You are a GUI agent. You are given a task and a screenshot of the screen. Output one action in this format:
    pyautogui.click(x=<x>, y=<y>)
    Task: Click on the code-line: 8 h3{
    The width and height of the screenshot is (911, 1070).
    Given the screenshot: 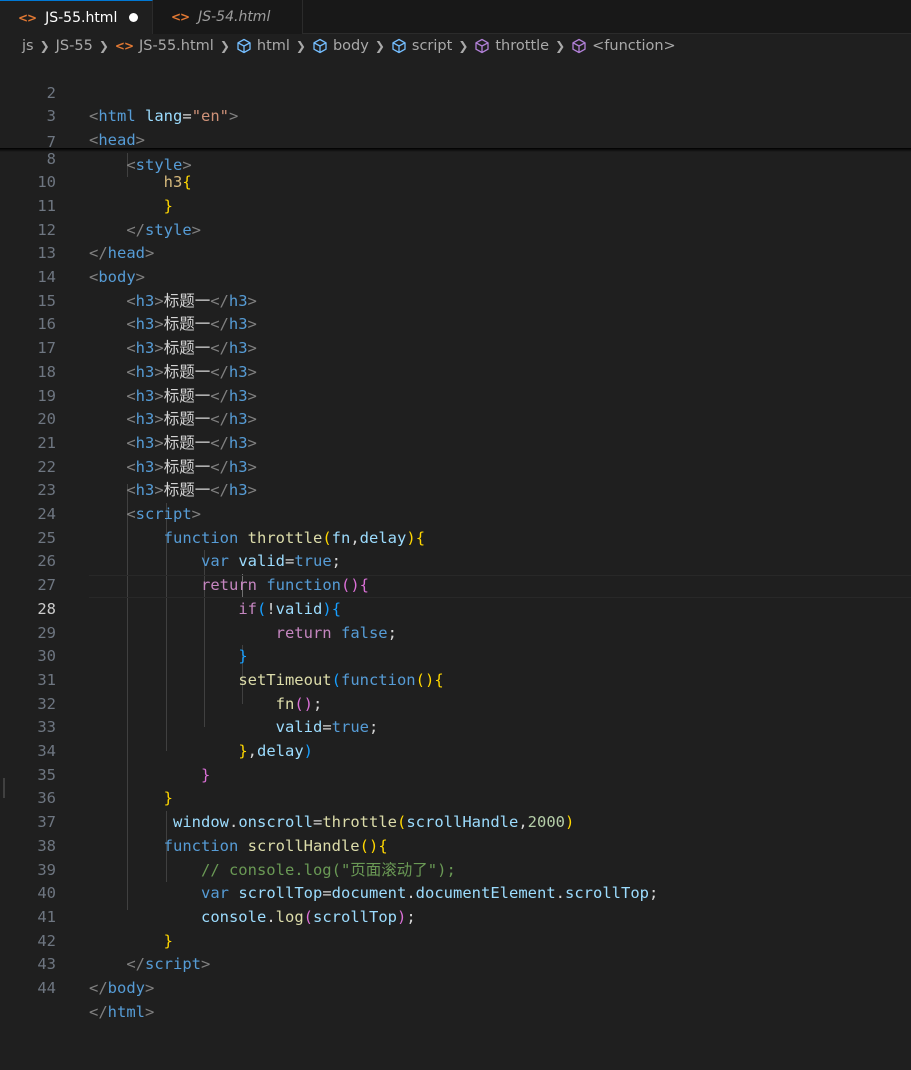 What is the action you would take?
    pyautogui.click(x=455, y=158)
    